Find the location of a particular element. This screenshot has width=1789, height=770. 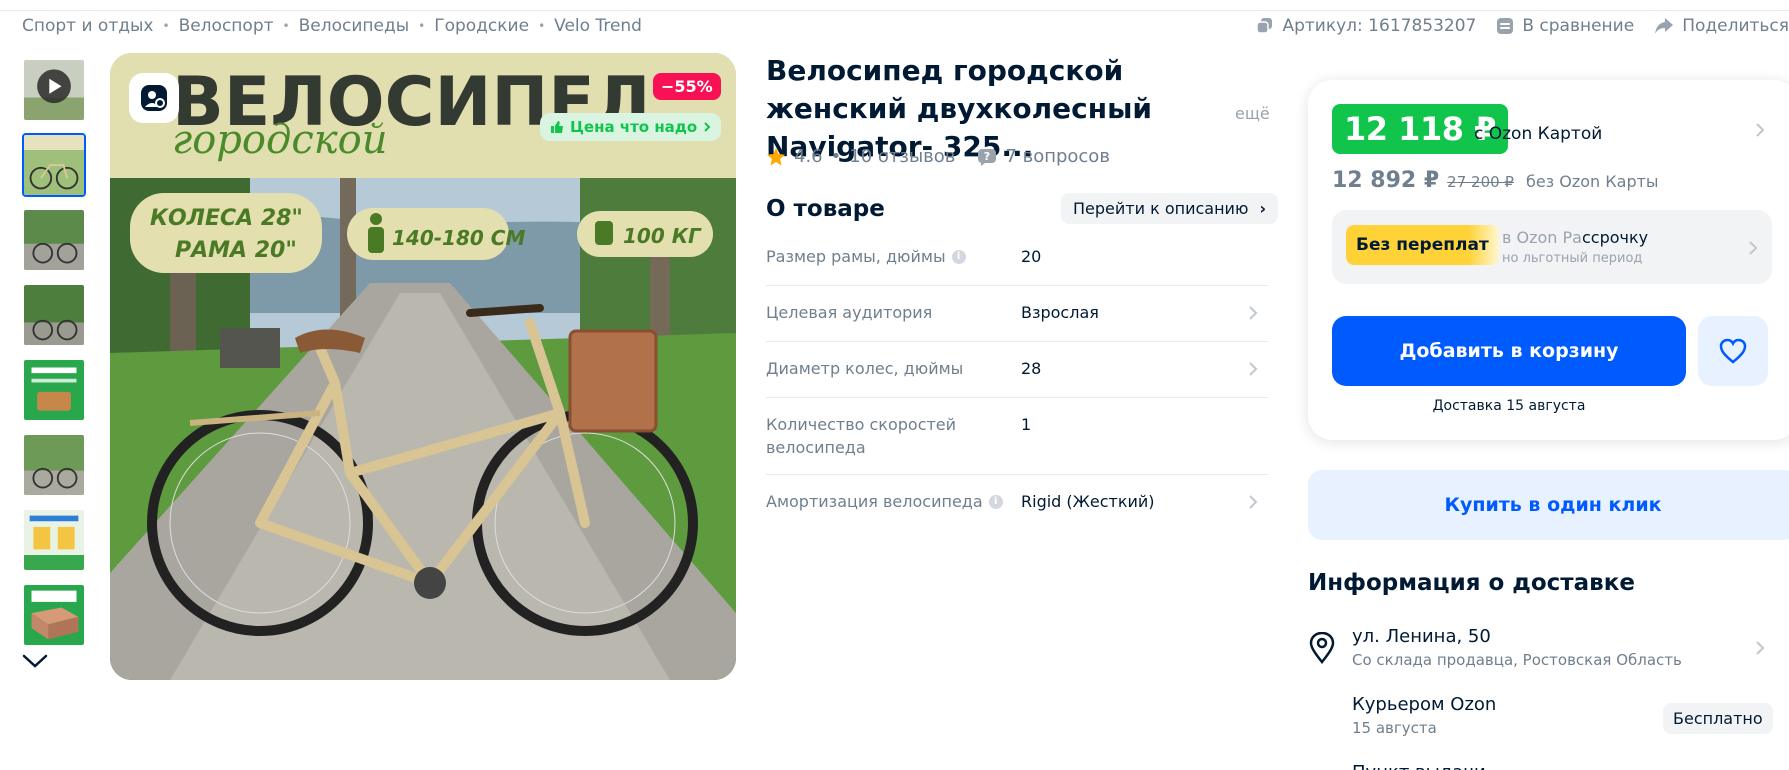

delivery-info-title: Информация о доставке is located at coordinates (1471, 583).